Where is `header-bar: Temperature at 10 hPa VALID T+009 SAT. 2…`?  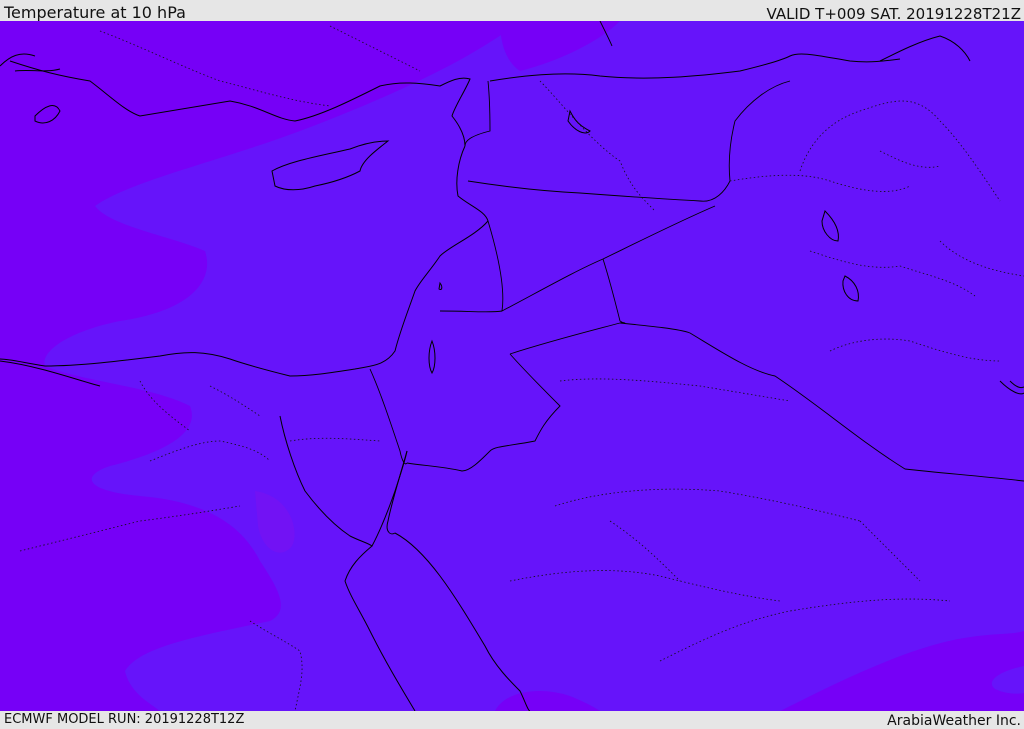
header-bar: Temperature at 10 hPa VALID T+009 SAT. 2… is located at coordinates (512, 11).